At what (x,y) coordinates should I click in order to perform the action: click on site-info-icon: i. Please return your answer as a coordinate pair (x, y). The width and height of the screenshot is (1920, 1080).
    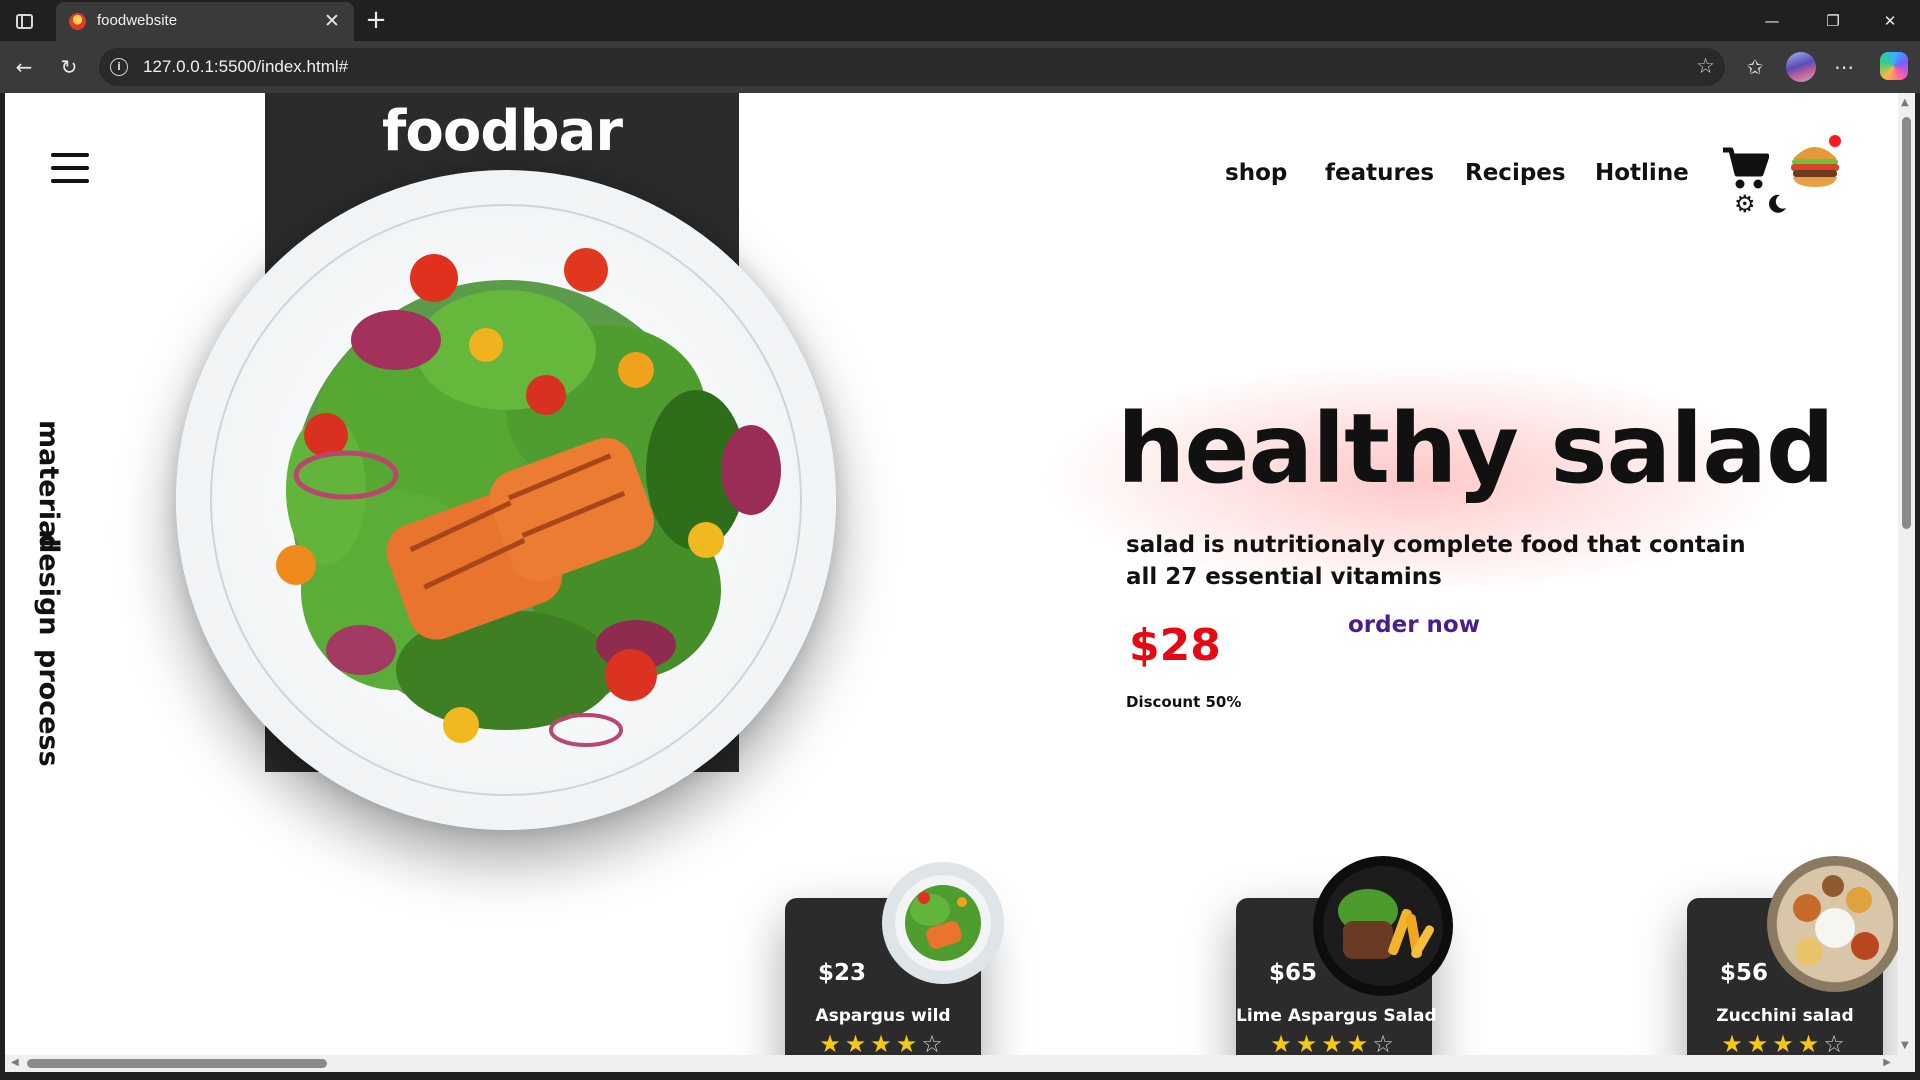
    Looking at the image, I should click on (119, 67).